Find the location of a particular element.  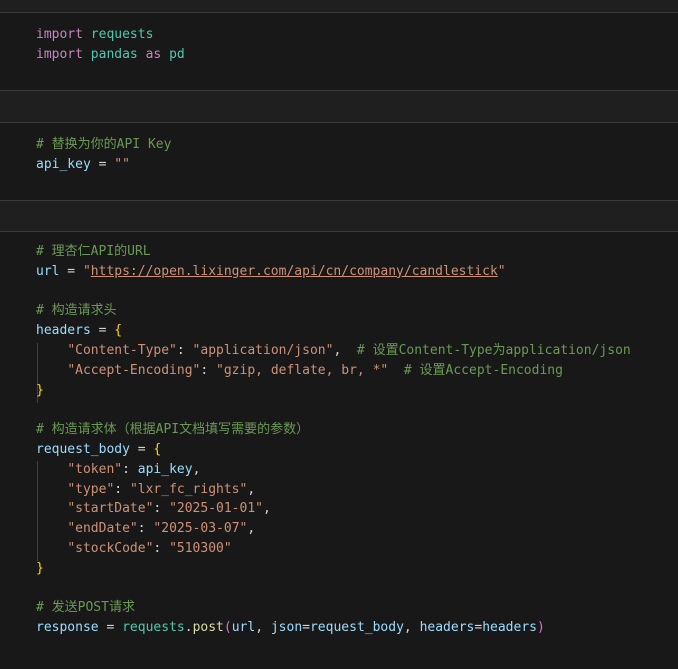

code-token: pandas is located at coordinates (114, 54).